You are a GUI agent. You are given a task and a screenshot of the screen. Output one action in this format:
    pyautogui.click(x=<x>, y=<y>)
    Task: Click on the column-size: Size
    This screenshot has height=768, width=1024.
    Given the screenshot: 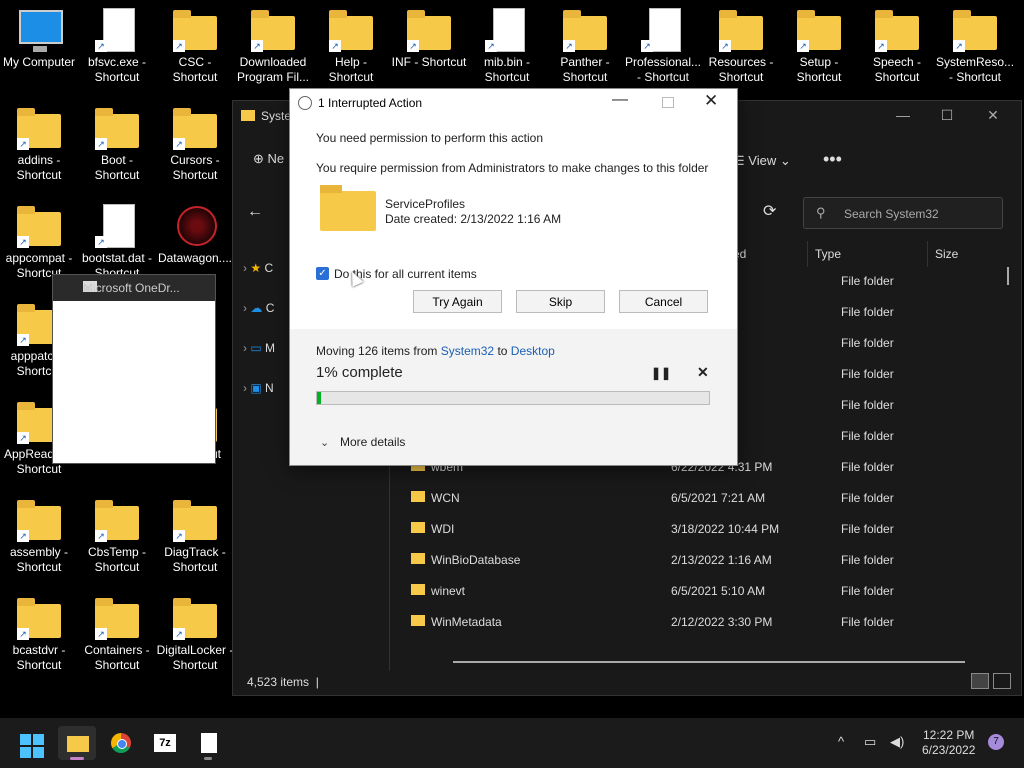 What is the action you would take?
    pyautogui.click(x=946, y=254)
    